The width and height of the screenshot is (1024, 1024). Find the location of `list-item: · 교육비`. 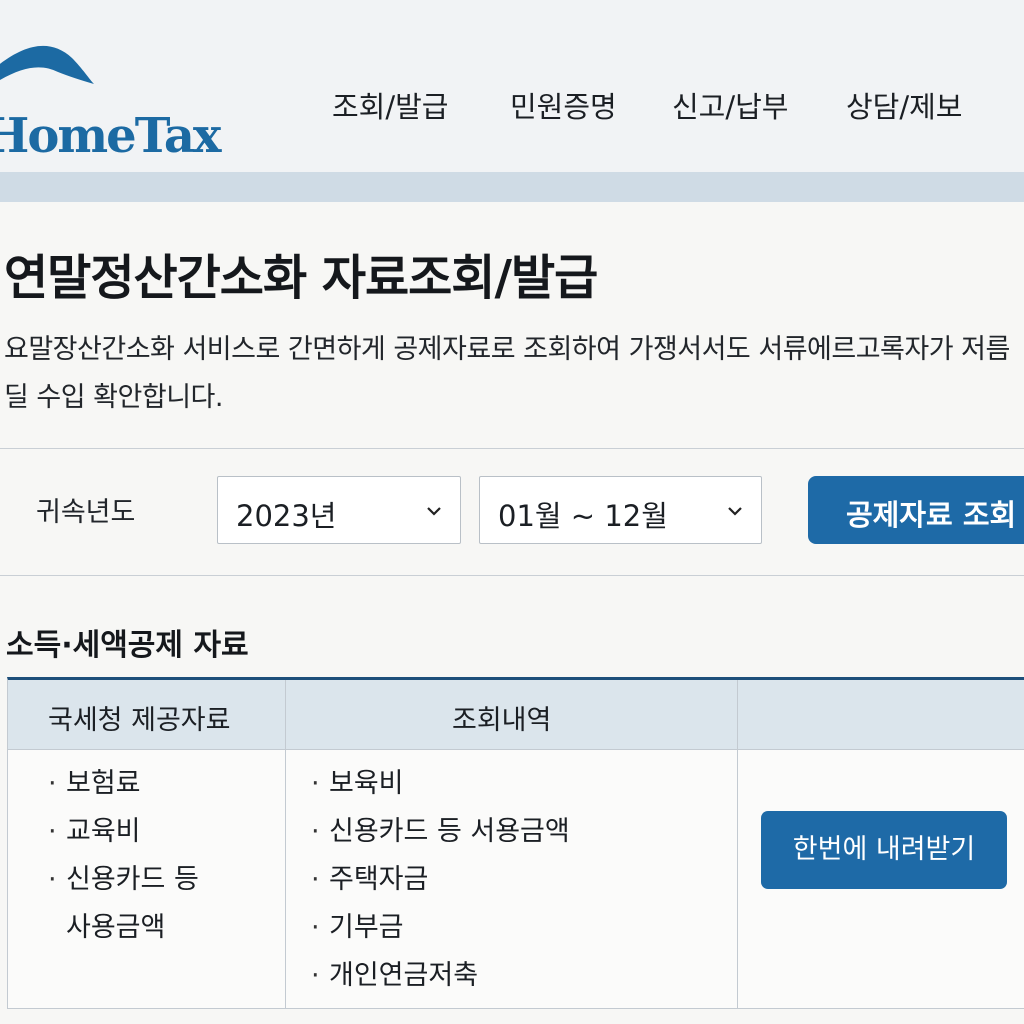

list-item: · 교육비 is located at coordinates (94, 831).